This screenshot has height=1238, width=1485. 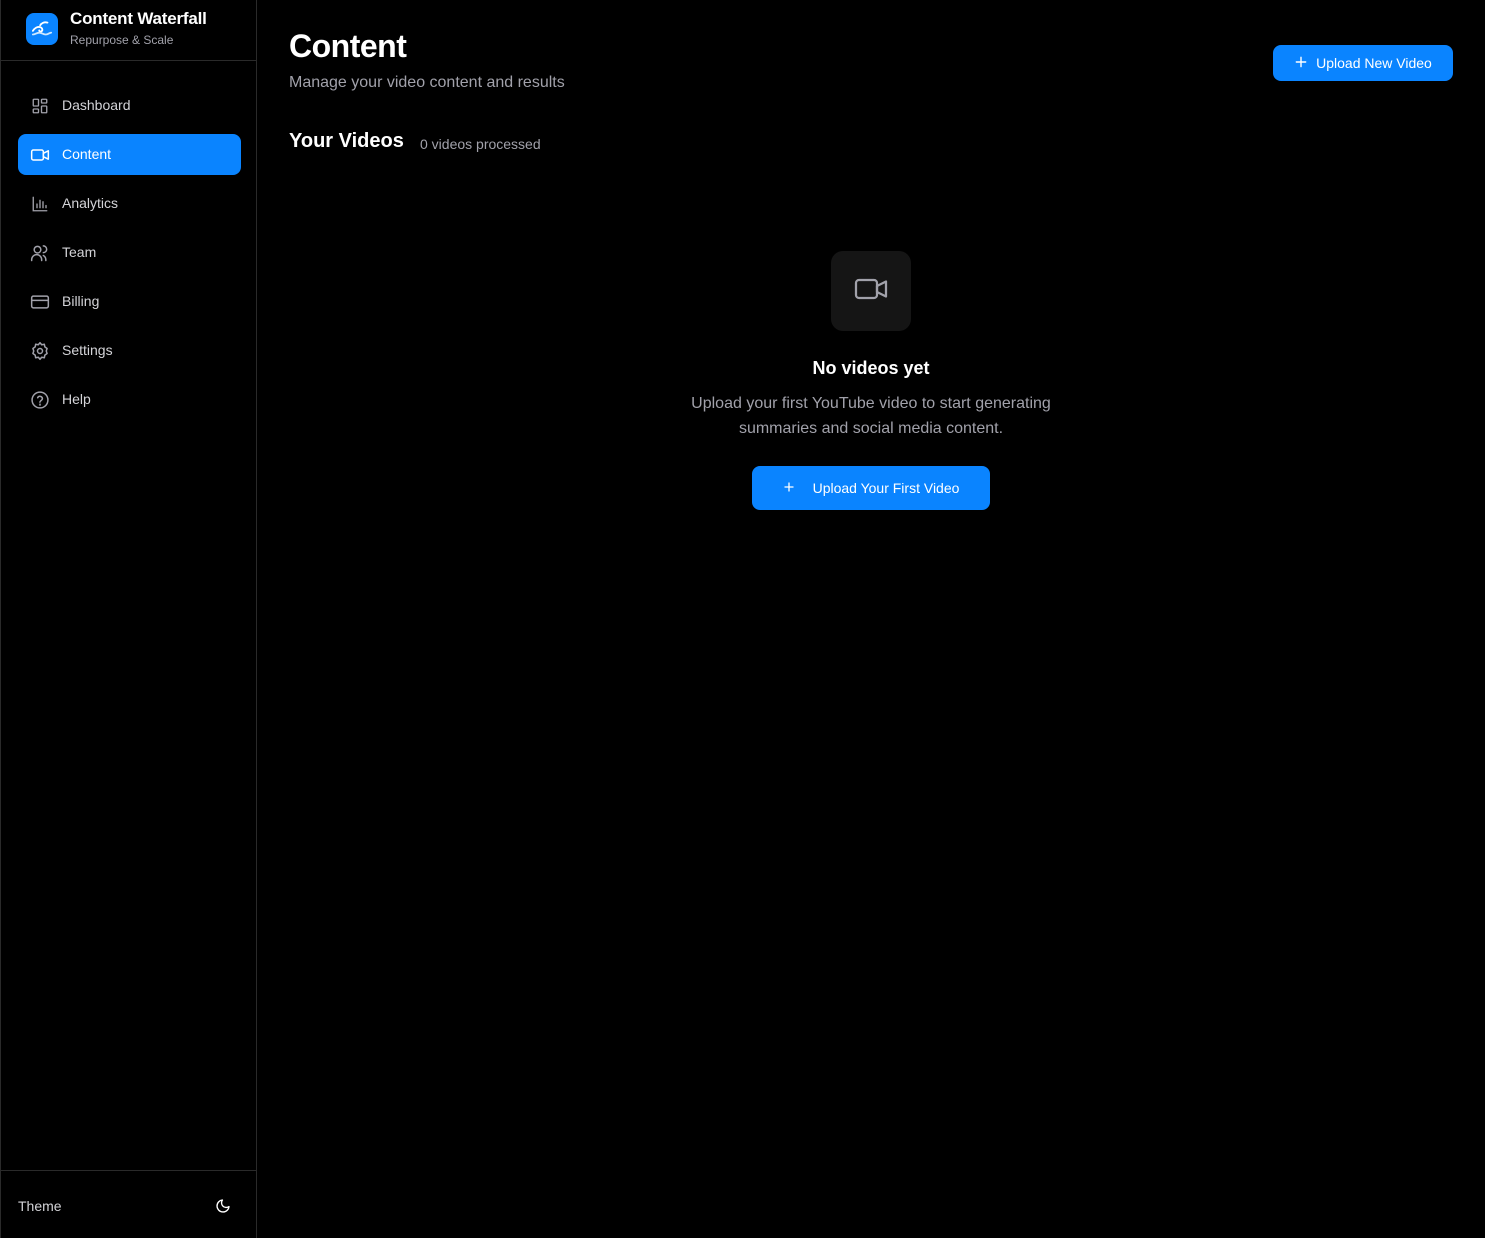 I want to click on empty-state-icon-box, so click(x=871, y=291).